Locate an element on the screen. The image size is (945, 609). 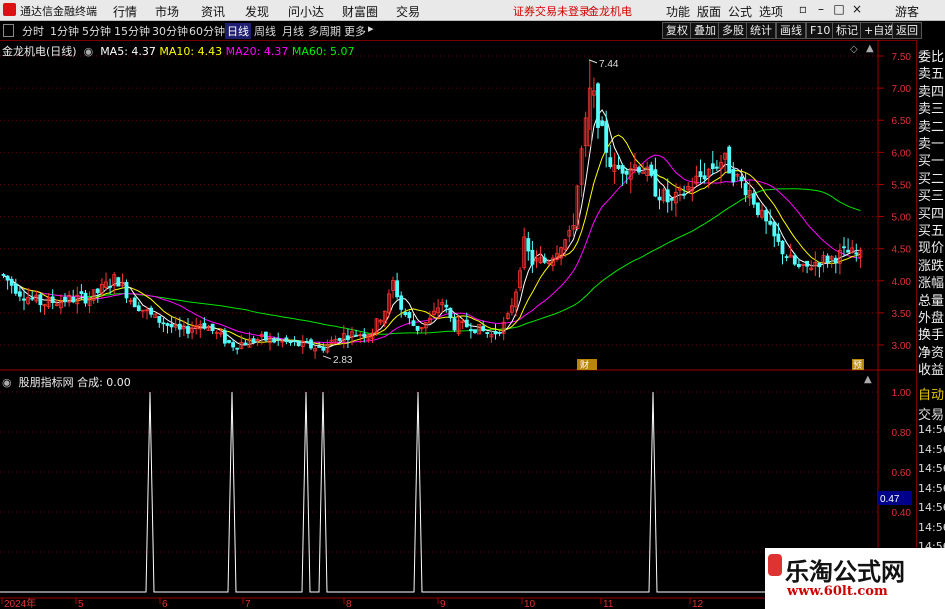
menu-jiaoyi: 交易 is located at coordinates (408, 11).